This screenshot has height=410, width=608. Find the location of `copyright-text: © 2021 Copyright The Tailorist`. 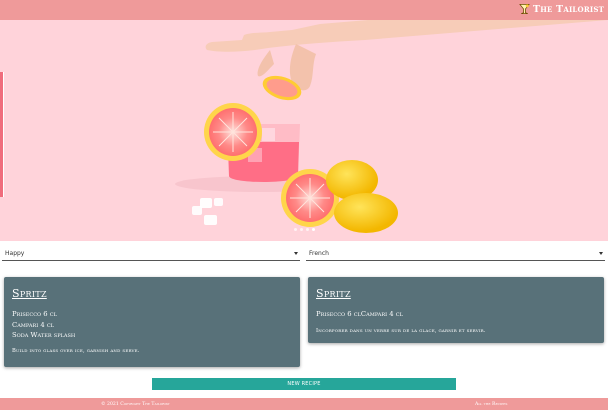

copyright-text: © 2021 Copyright The Tailorist is located at coordinates (135, 404).